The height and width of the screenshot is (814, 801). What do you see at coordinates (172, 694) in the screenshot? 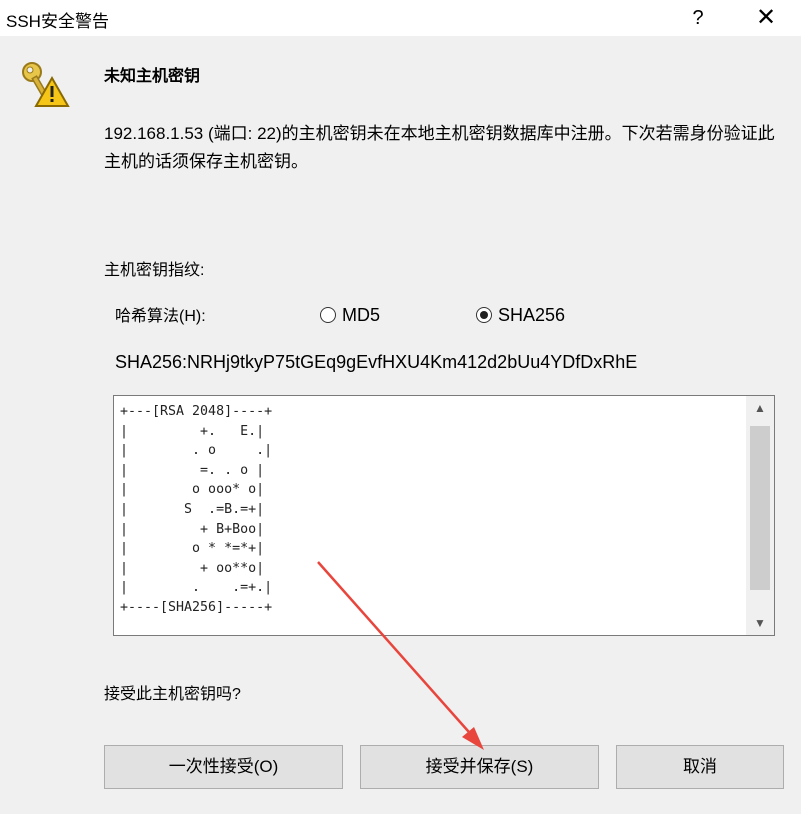
I see `accept-question: 接受此主机密钥吗?` at bounding box center [172, 694].